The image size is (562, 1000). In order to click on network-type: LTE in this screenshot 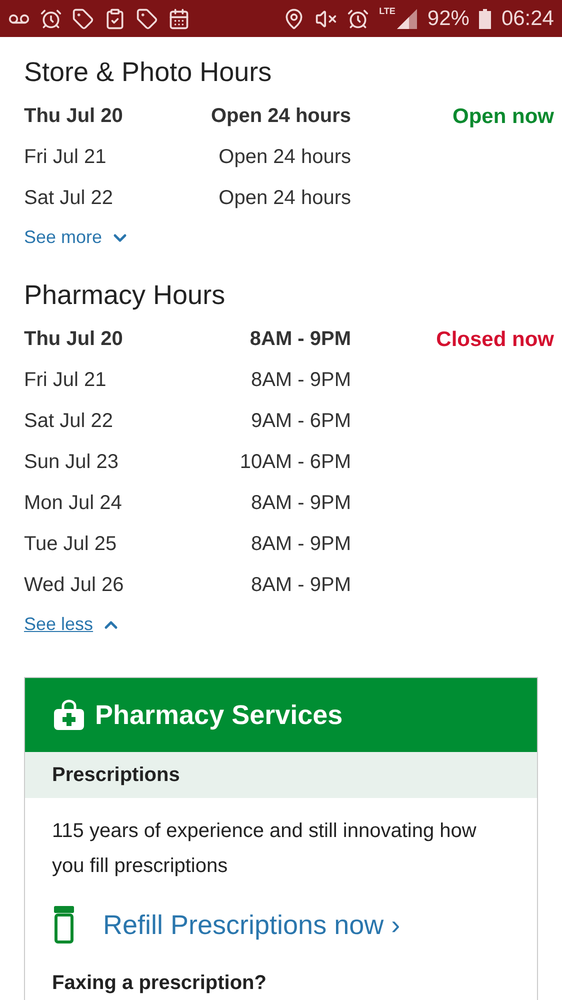, I will do `click(387, 11)`.